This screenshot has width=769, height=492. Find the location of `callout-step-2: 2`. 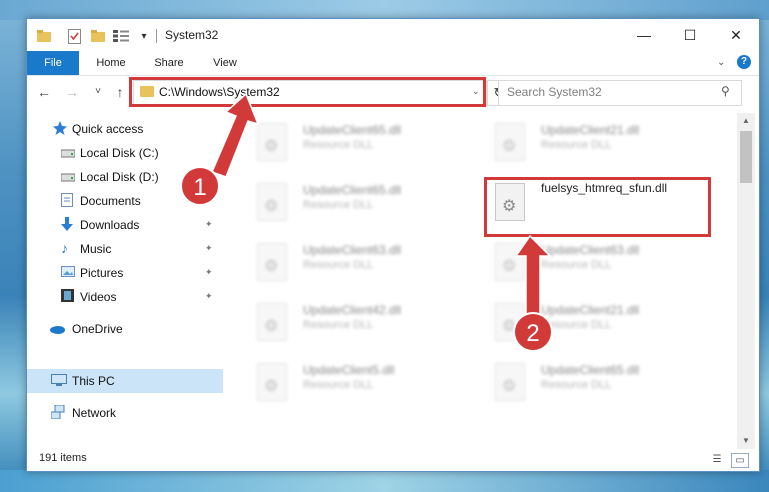

callout-step-2: 2 is located at coordinates (533, 332).